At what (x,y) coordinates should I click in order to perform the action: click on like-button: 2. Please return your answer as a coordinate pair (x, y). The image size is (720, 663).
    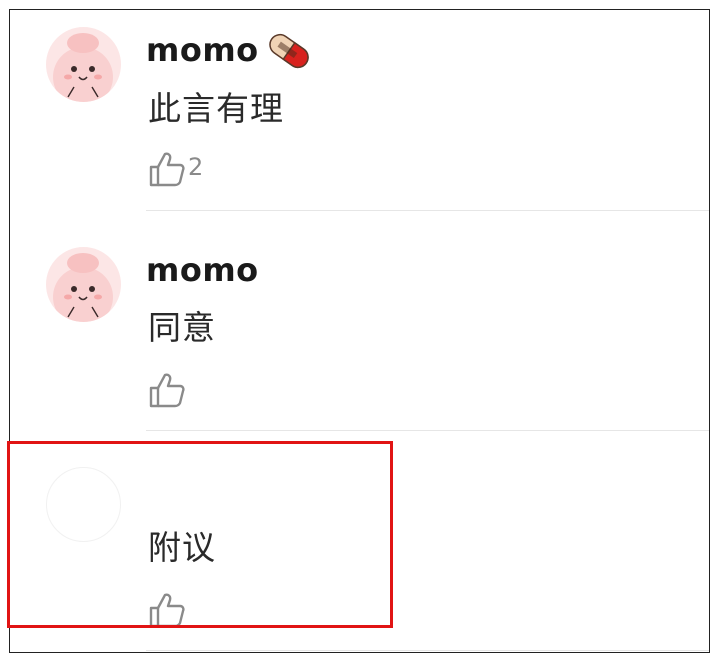
    Looking at the image, I should click on (175, 169).